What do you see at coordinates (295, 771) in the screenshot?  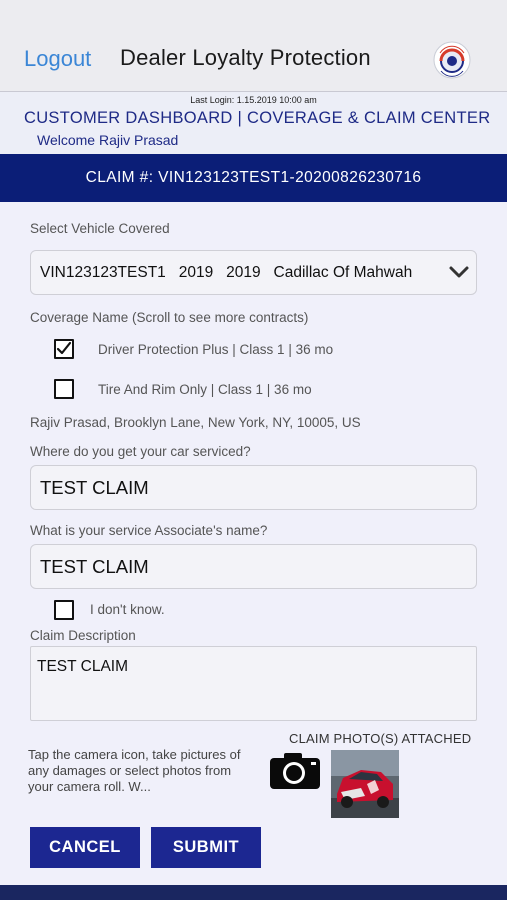 I see `camera-icon` at bounding box center [295, 771].